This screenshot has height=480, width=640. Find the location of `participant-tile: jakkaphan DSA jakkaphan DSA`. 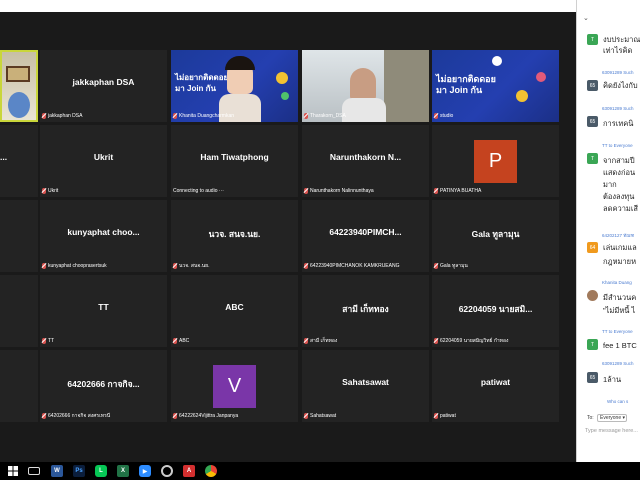

participant-tile: jakkaphan DSA jakkaphan DSA is located at coordinates (103, 86).